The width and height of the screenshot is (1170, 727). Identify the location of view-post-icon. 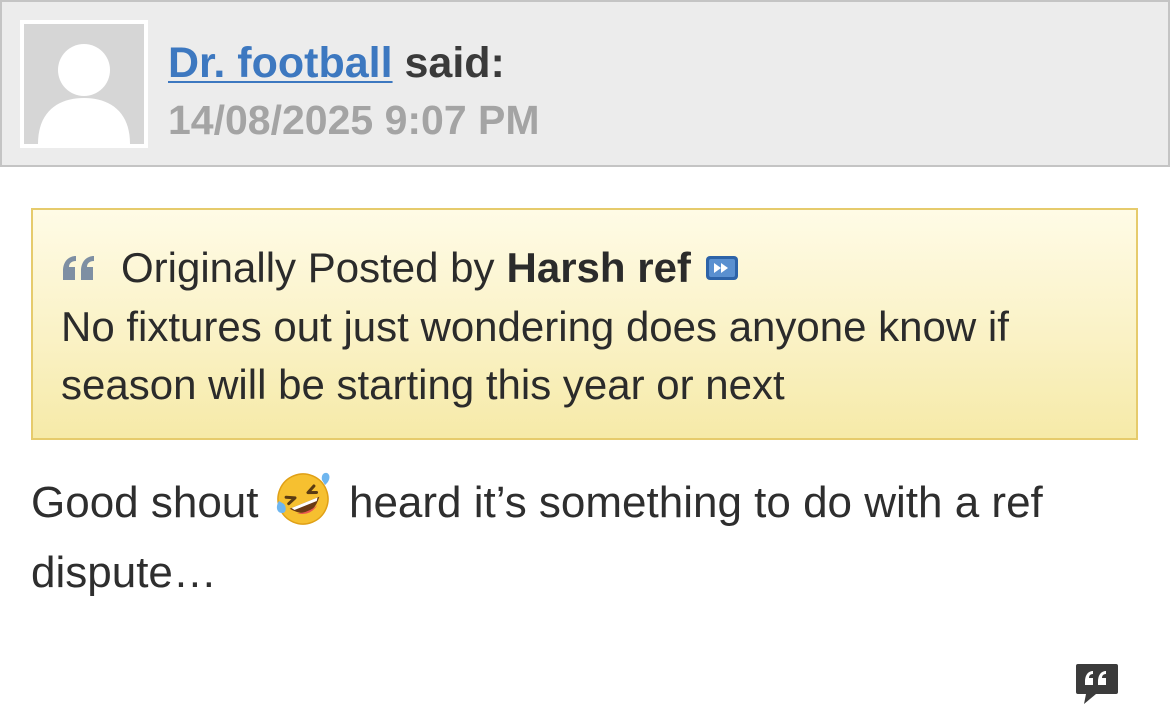
(722, 268).